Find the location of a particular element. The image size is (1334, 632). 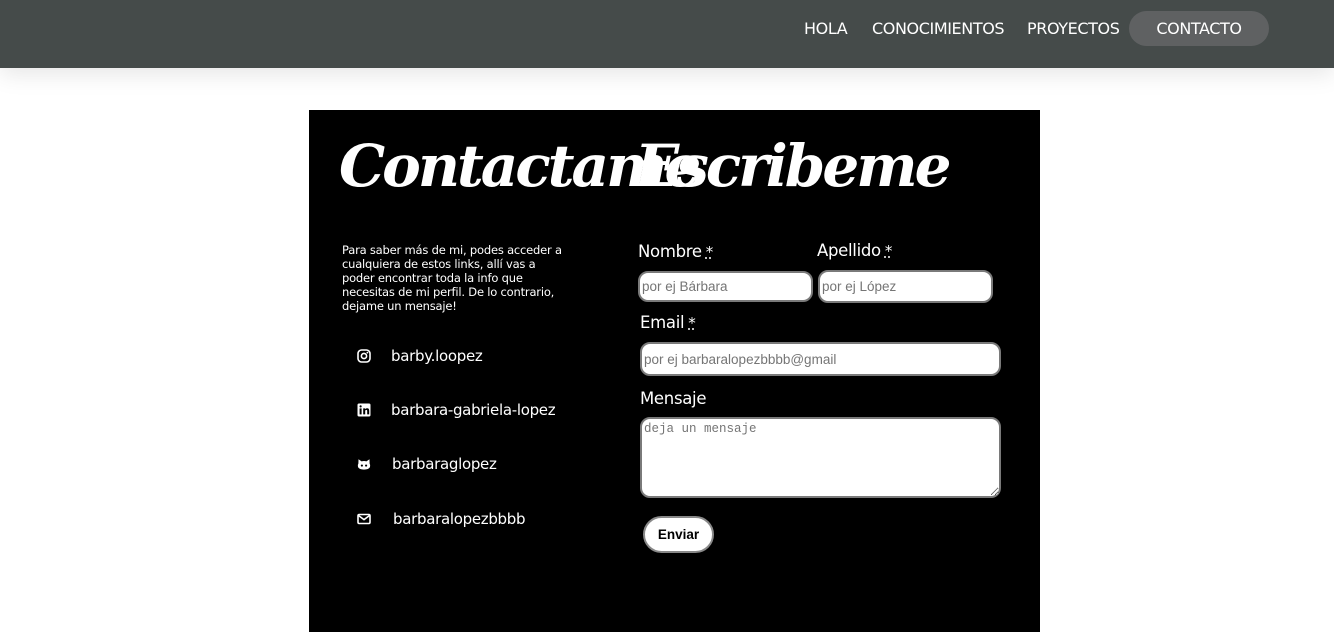

mensaje-label: Mensaje is located at coordinates (673, 398).